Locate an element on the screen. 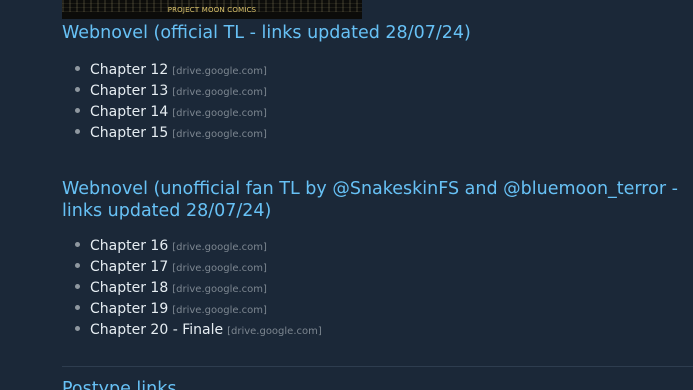  list-item: Chapter 18 [drive.google.com] is located at coordinates (197, 286).